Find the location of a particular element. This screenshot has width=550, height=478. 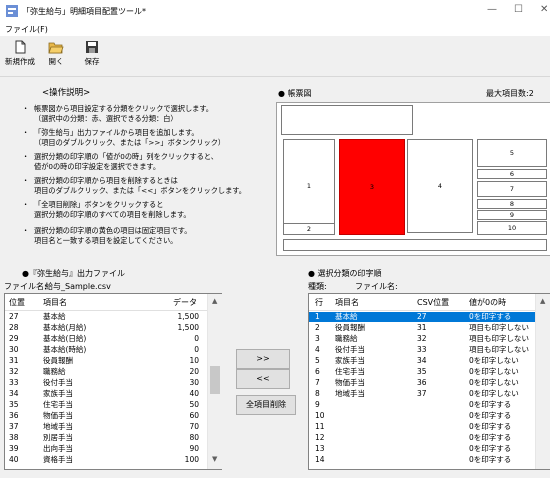

table-row: 31 役員報酬 10 is located at coordinates (106, 361).